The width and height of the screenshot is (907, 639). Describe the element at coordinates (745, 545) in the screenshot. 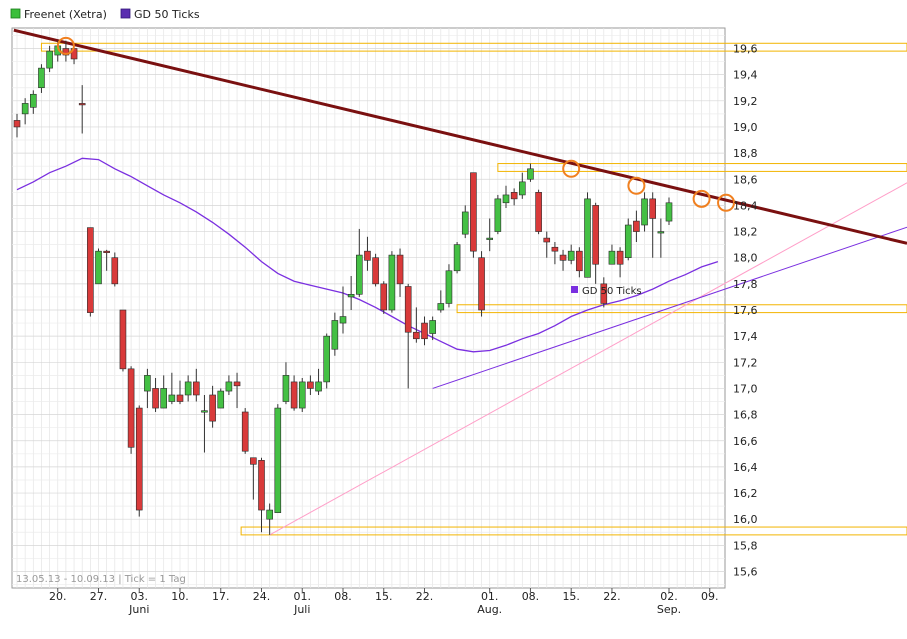

I see `y-tick-label: 15,8` at that location.